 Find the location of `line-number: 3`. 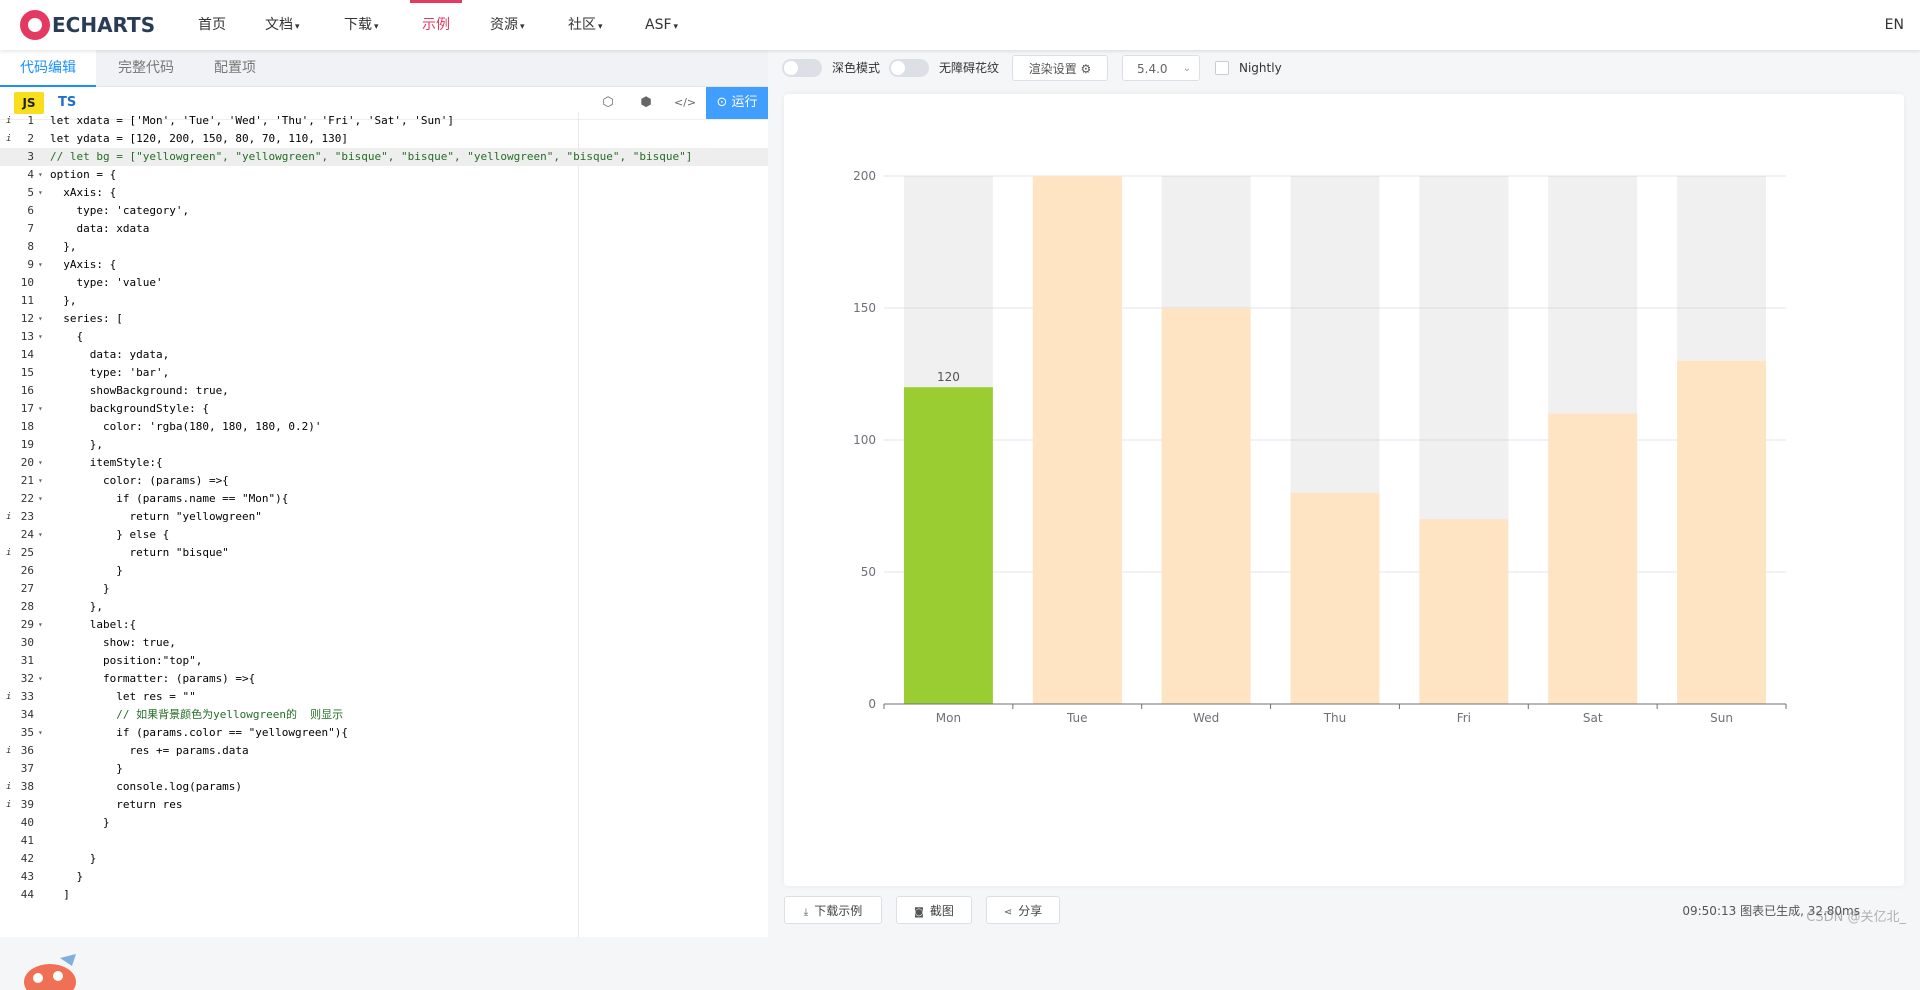

line-number: 3 is located at coordinates (30, 156).